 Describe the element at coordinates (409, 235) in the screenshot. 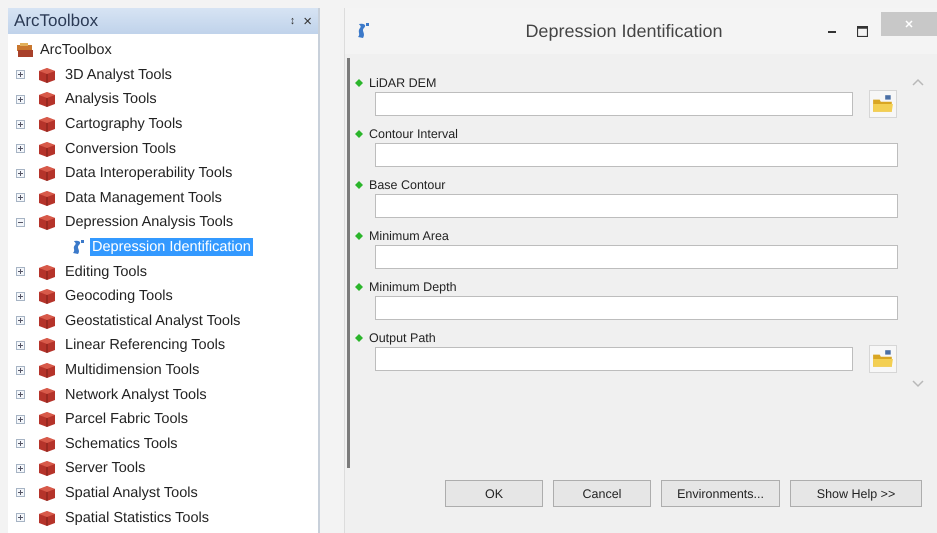

I see `field-label: Minimum Area` at that location.